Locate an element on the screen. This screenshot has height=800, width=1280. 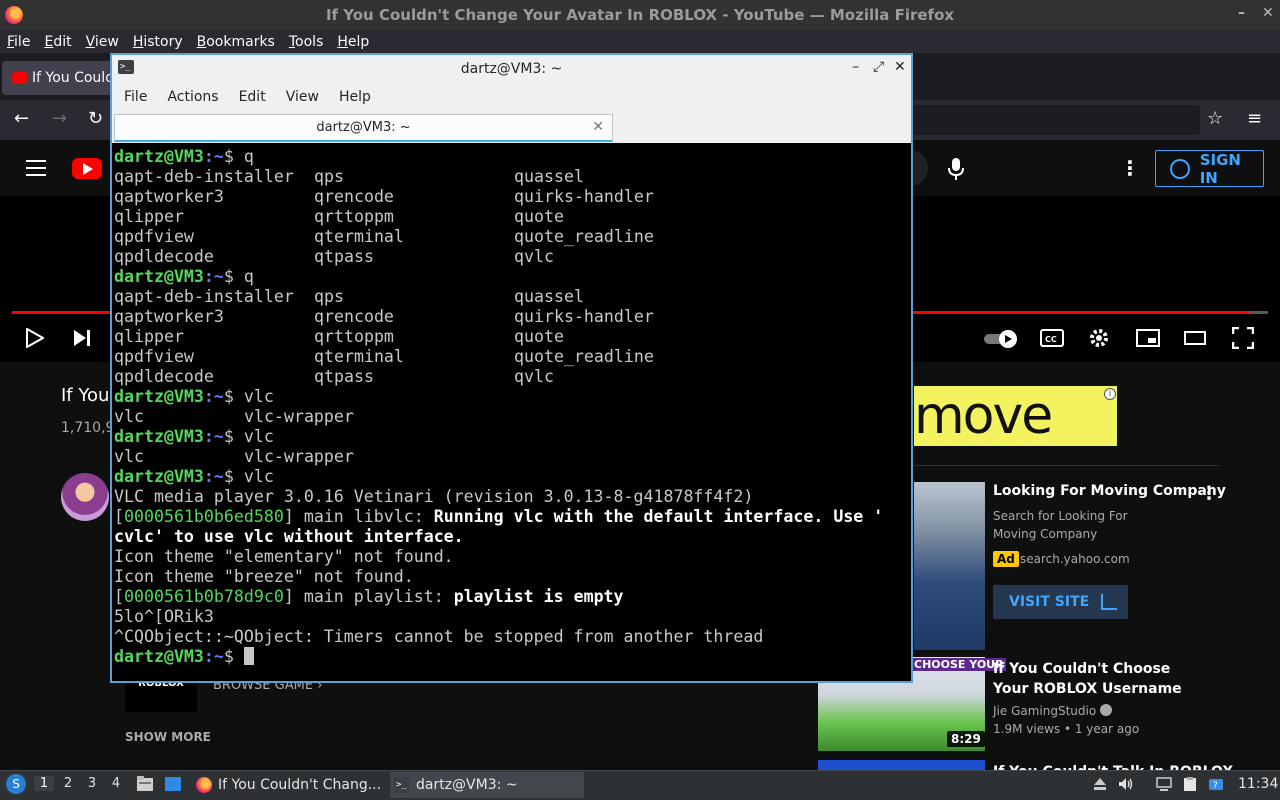
prompt-user: dartz@VM3 is located at coordinates (159, 396).